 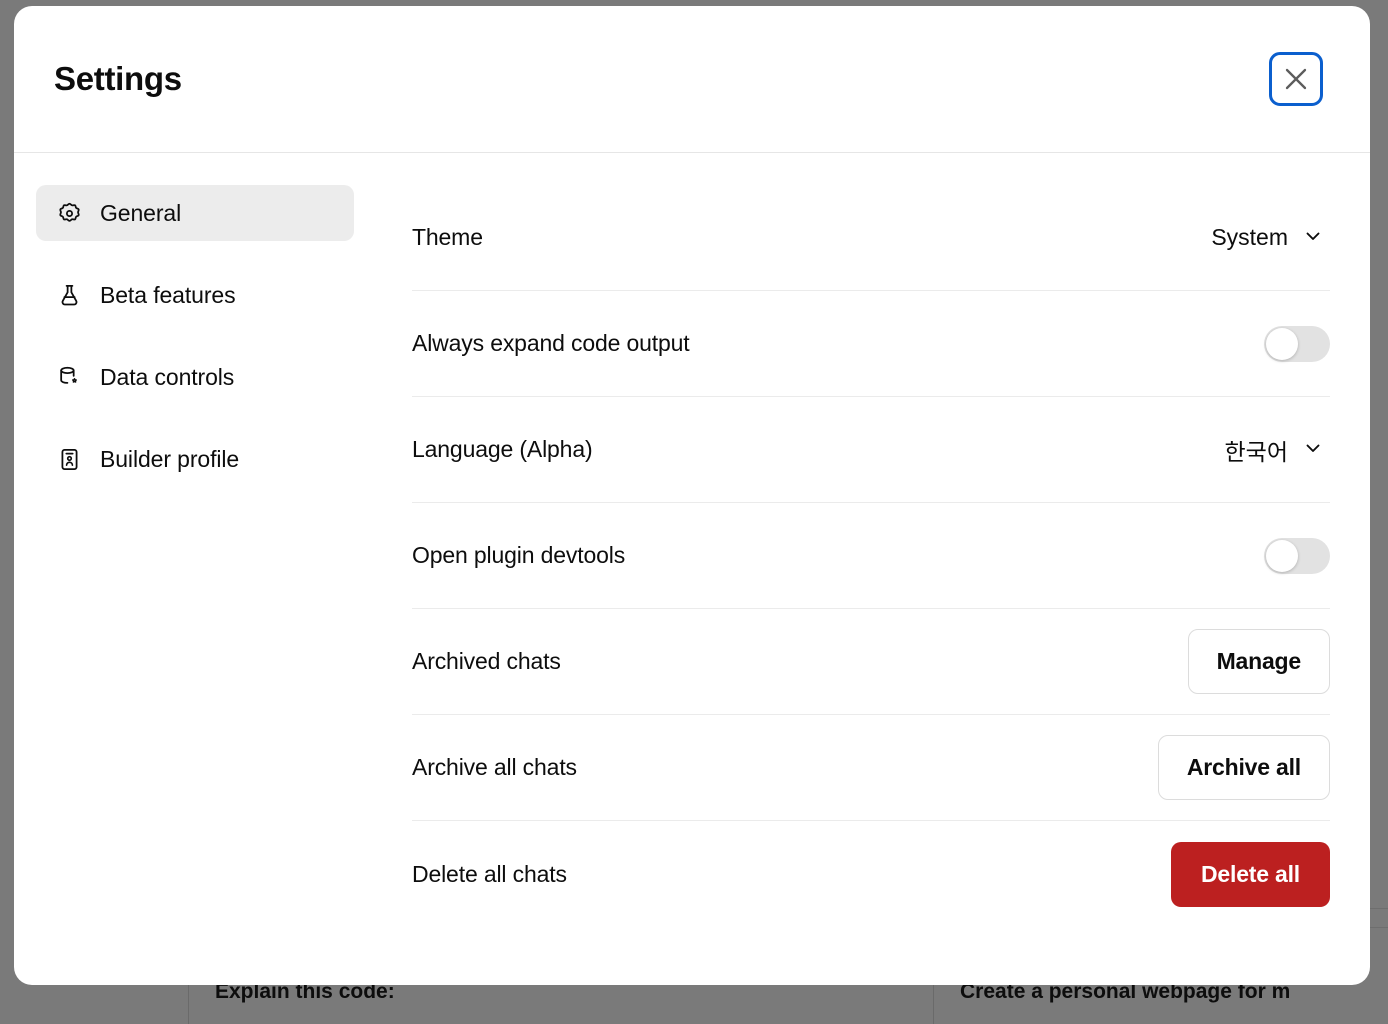 I want to click on id-card-icon, so click(x=69, y=459).